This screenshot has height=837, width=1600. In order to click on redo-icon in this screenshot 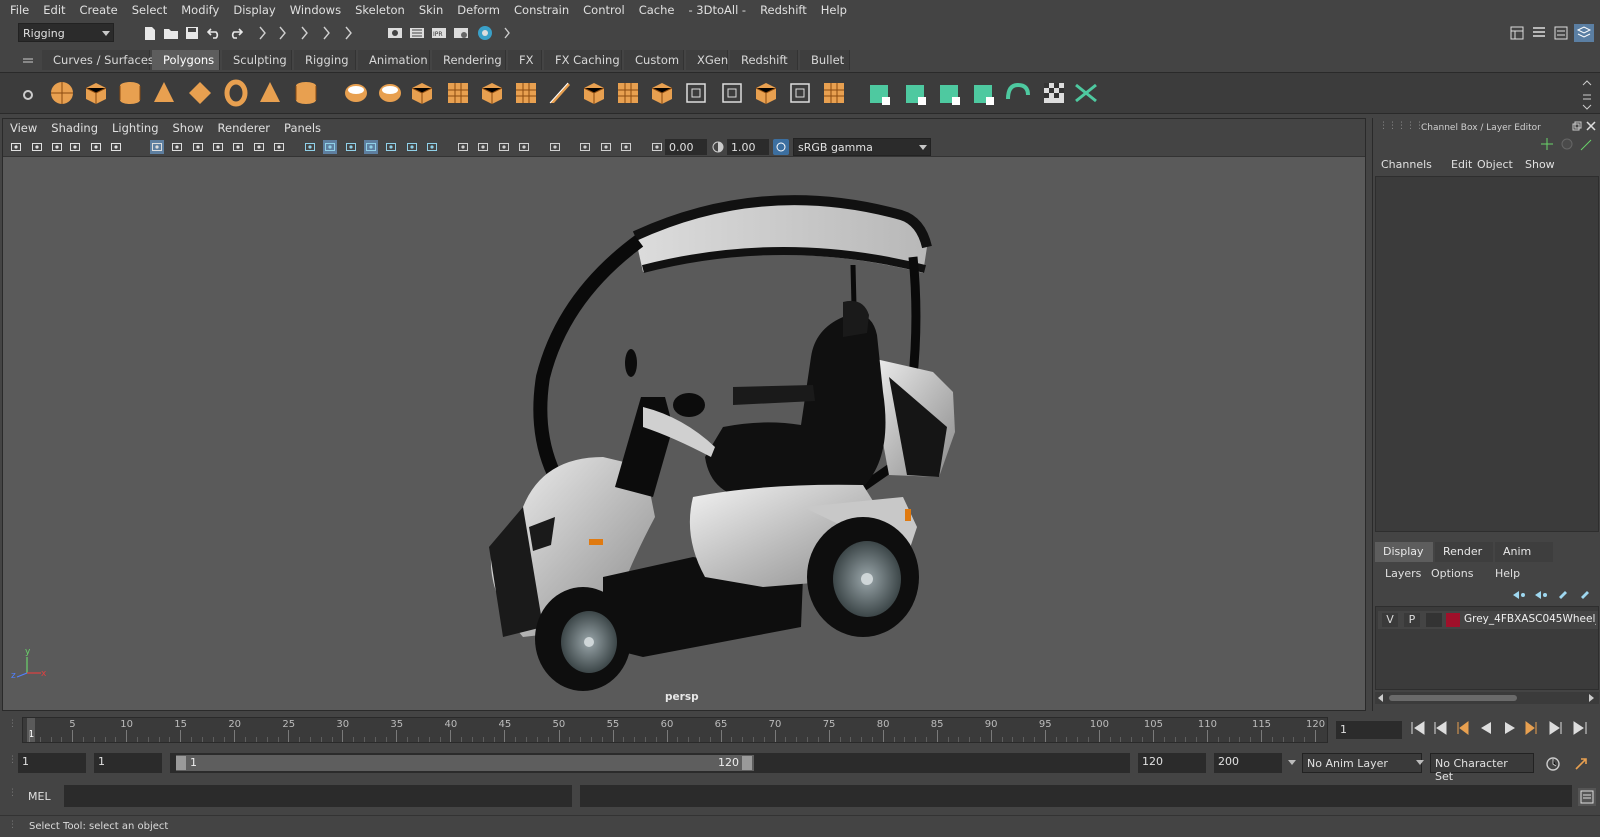, I will do `click(236, 33)`.